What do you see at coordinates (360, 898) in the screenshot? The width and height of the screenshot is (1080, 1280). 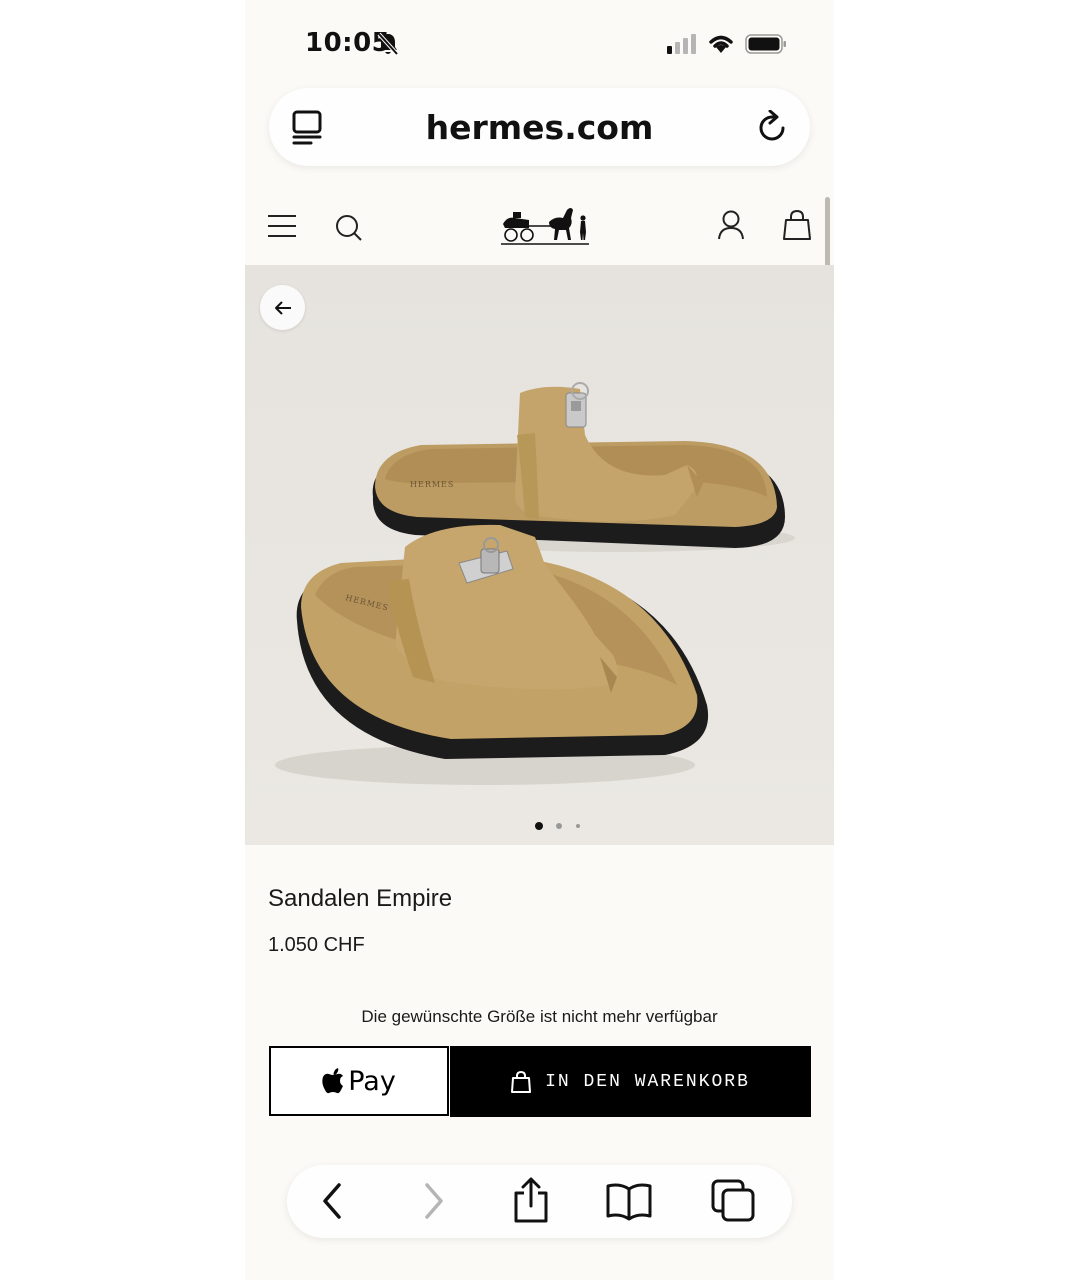 I see `product-title: Sandalen Empire` at bounding box center [360, 898].